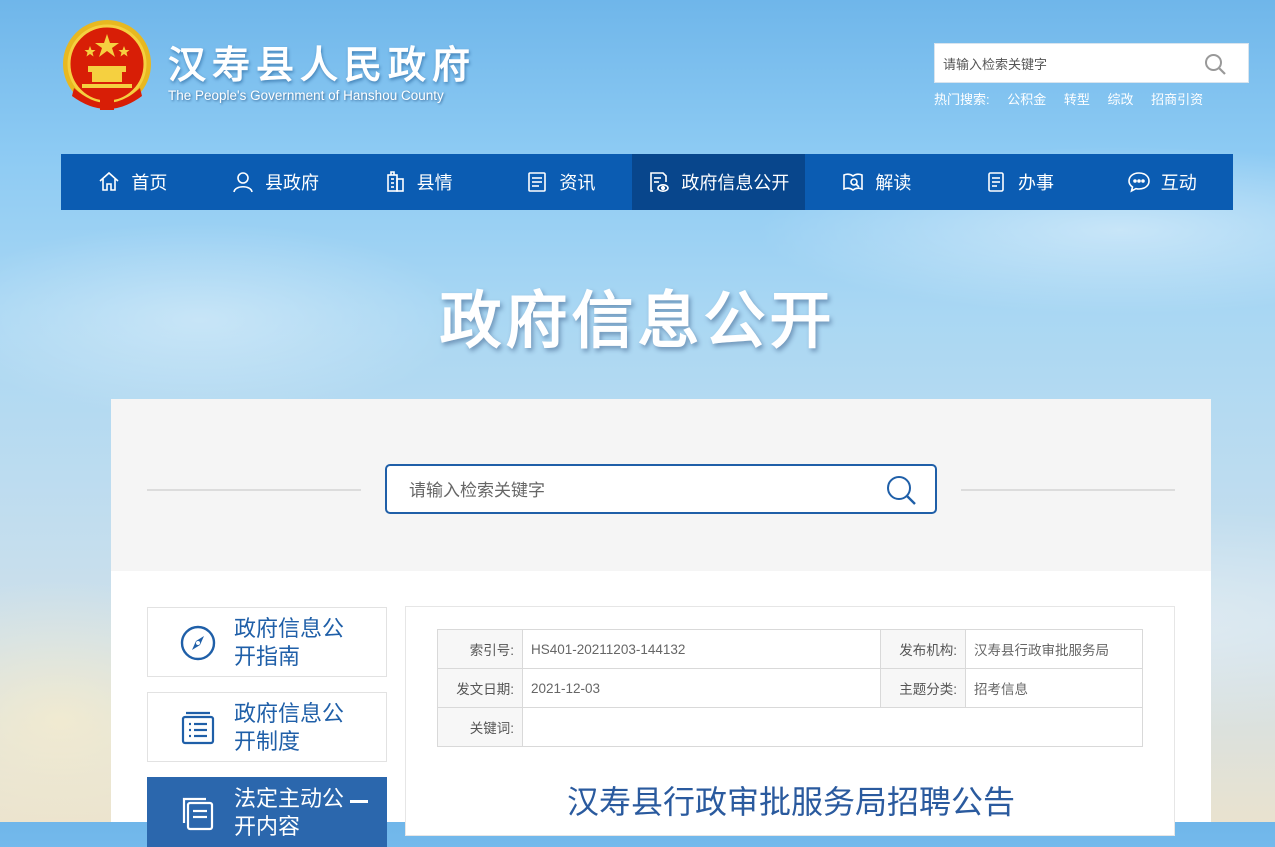 The image size is (1275, 847). I want to click on nav-label: 资讯, so click(577, 183).